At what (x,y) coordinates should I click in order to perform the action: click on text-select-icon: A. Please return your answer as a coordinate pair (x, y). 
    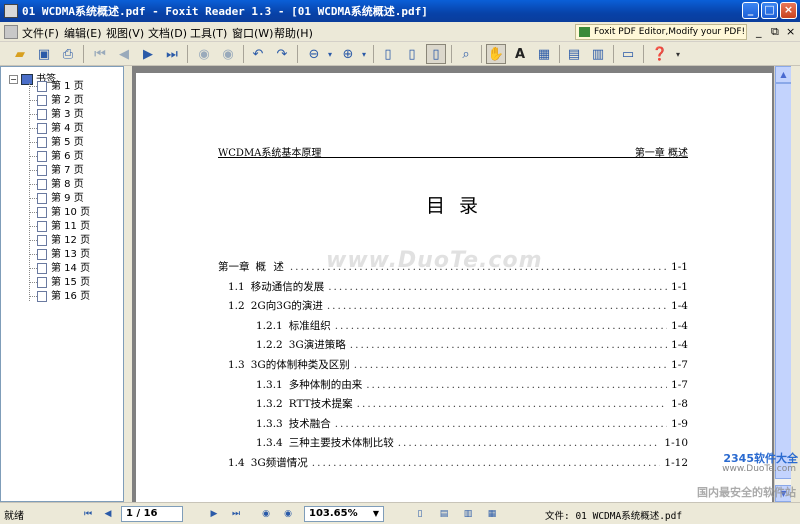
    Looking at the image, I should click on (520, 54).